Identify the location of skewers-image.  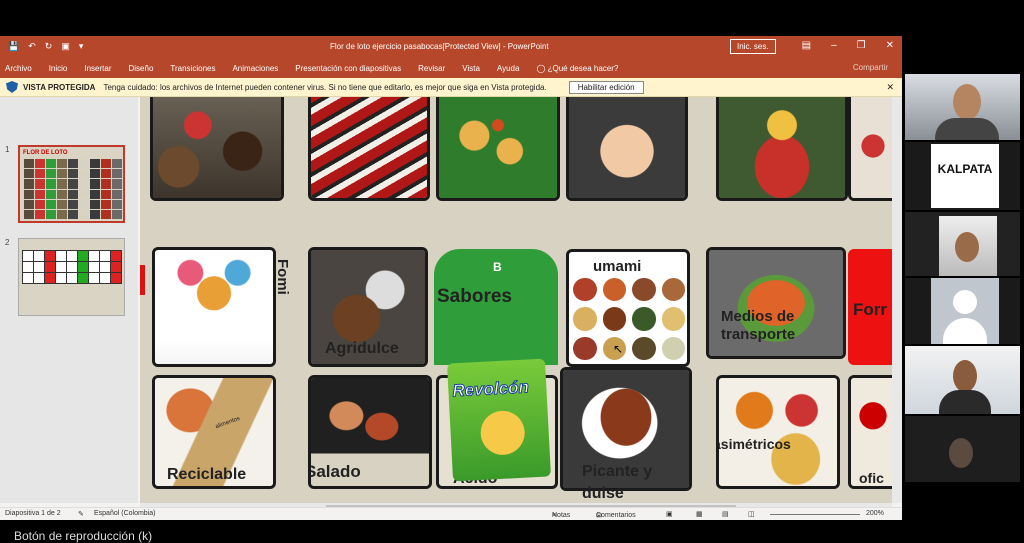
(369, 147).